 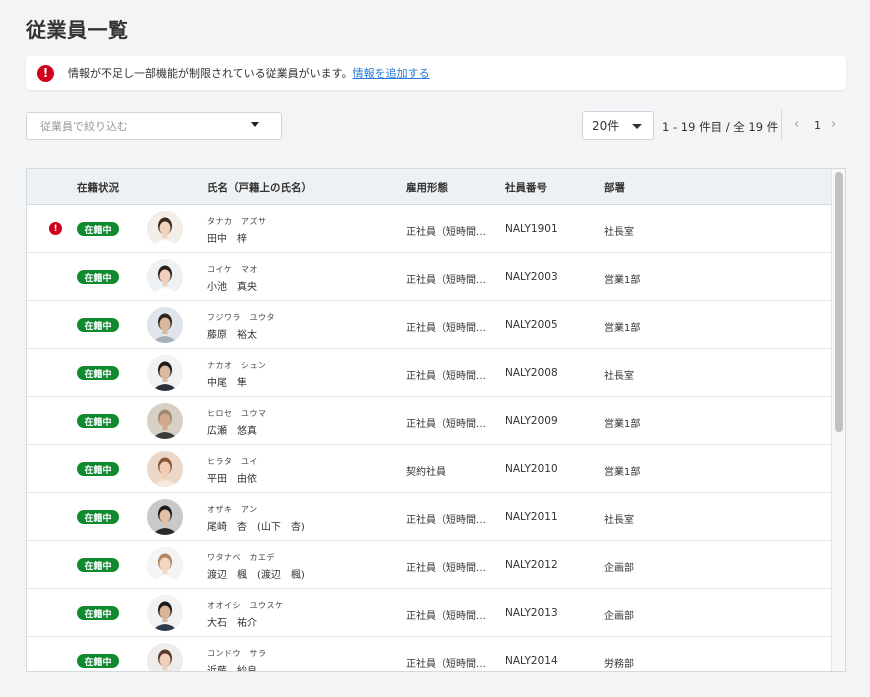 What do you see at coordinates (531, 325) in the screenshot?
I see `employee-number: NALY2005` at bounding box center [531, 325].